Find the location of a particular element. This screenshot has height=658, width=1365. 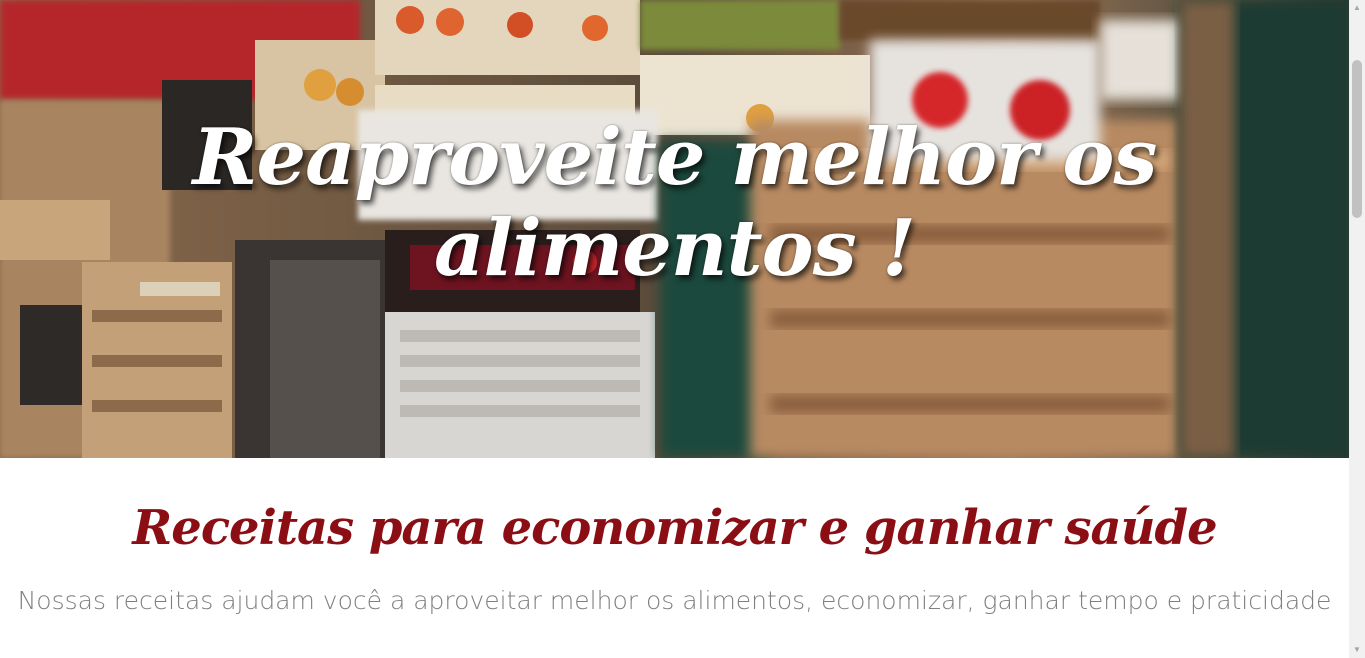

section-title: Receitas para economizar e ganhar saúde is located at coordinates (674, 528).